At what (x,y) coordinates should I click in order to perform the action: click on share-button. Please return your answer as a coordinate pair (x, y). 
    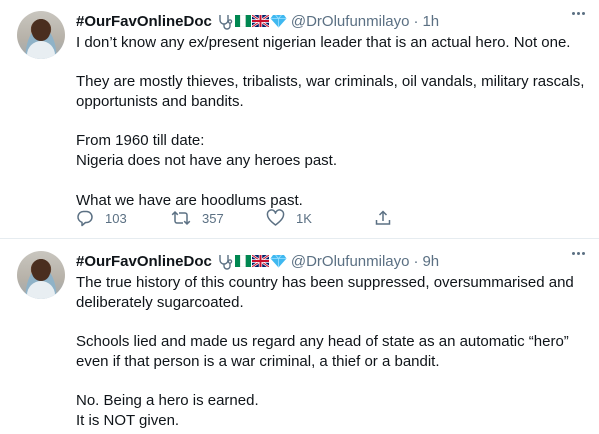
    Looking at the image, I should click on (383, 218).